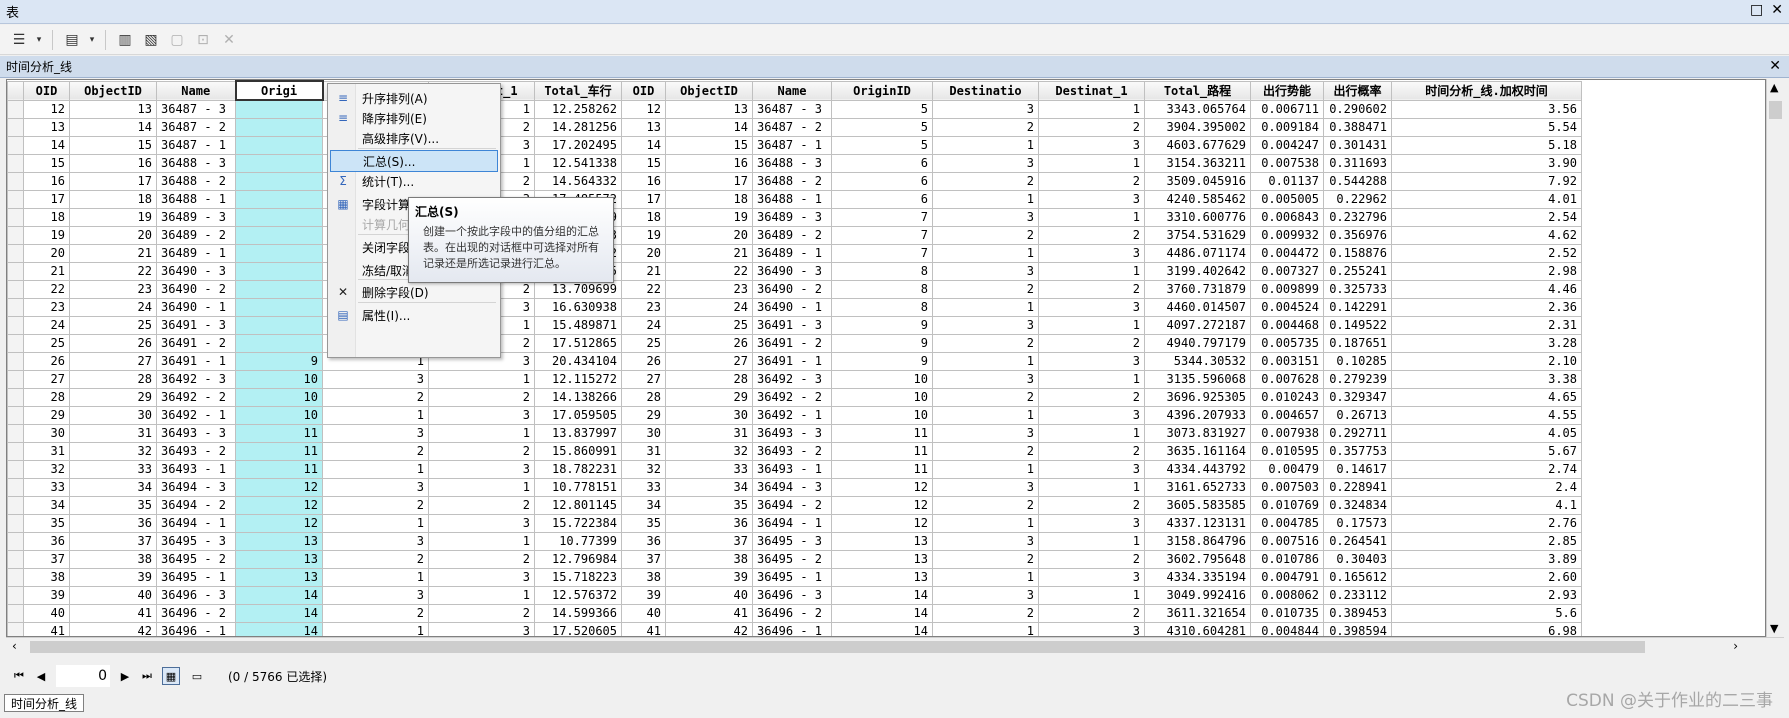 This screenshot has width=1789, height=718. What do you see at coordinates (792, 559) in the screenshot?
I see `table-cell: 36495 - 2` at bounding box center [792, 559].